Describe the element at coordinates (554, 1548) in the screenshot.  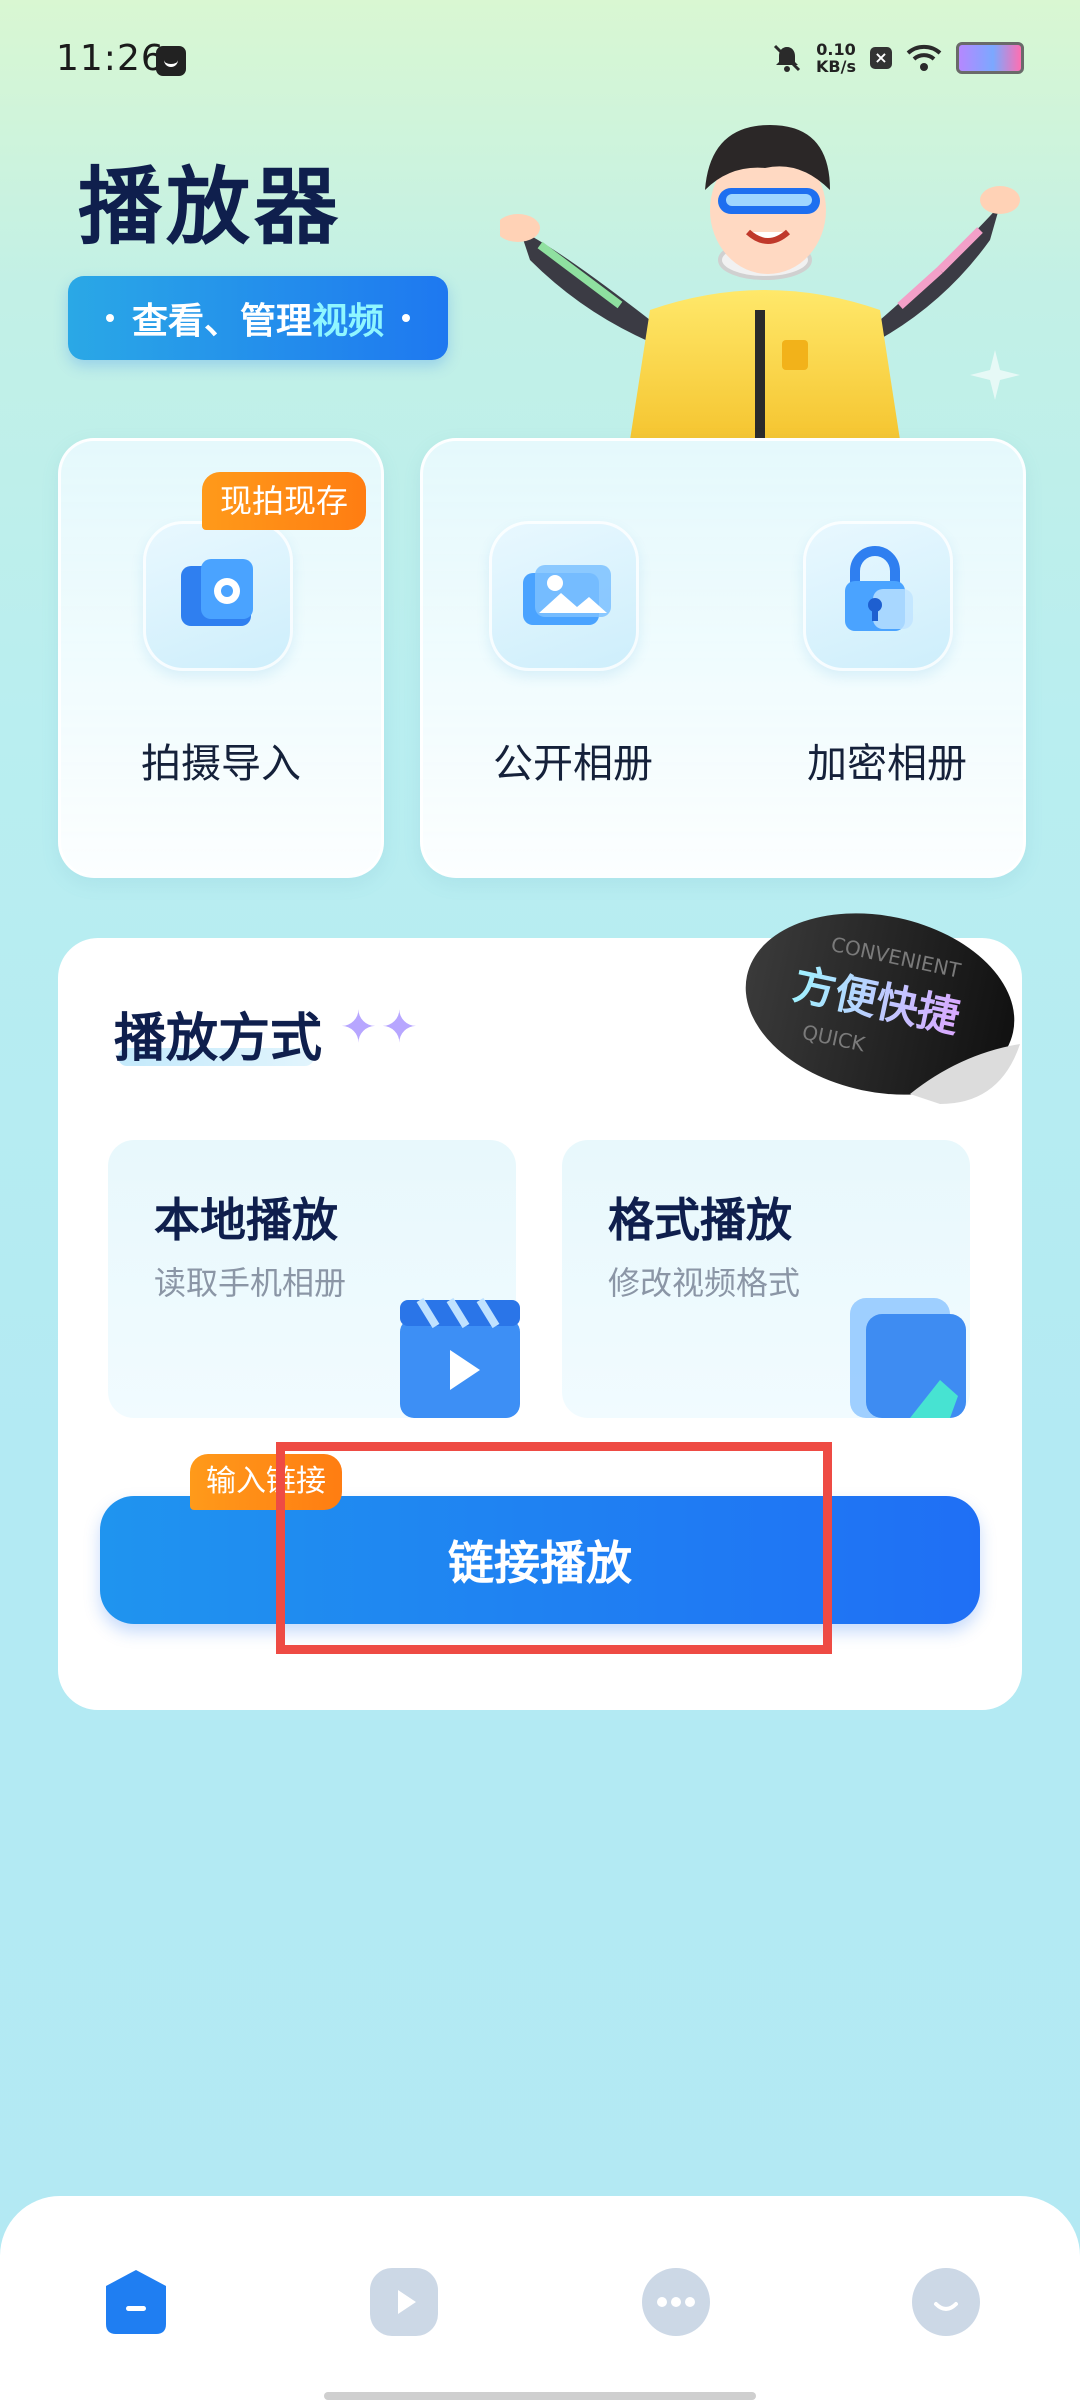
I see `highlight-box` at that location.